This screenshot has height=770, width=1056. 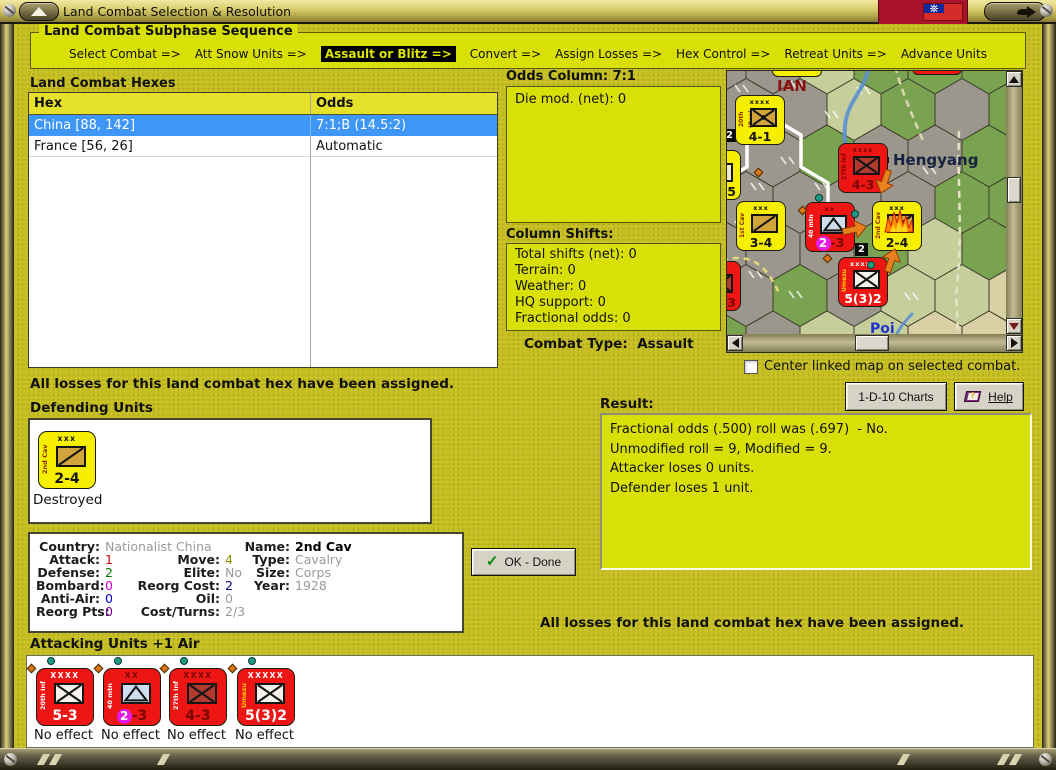 I want to click on step-advance-units: Advance Units, so click(x=943, y=54).